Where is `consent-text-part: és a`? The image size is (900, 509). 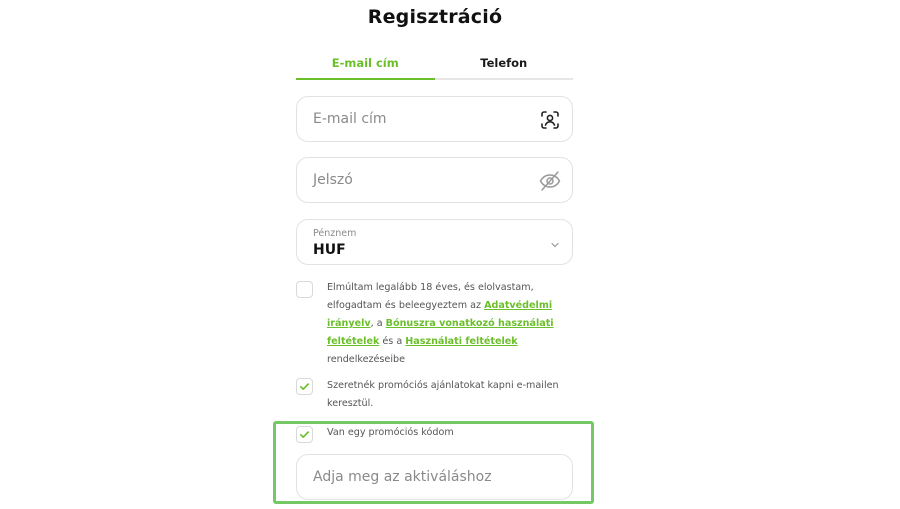 consent-text-part: és a is located at coordinates (392, 341).